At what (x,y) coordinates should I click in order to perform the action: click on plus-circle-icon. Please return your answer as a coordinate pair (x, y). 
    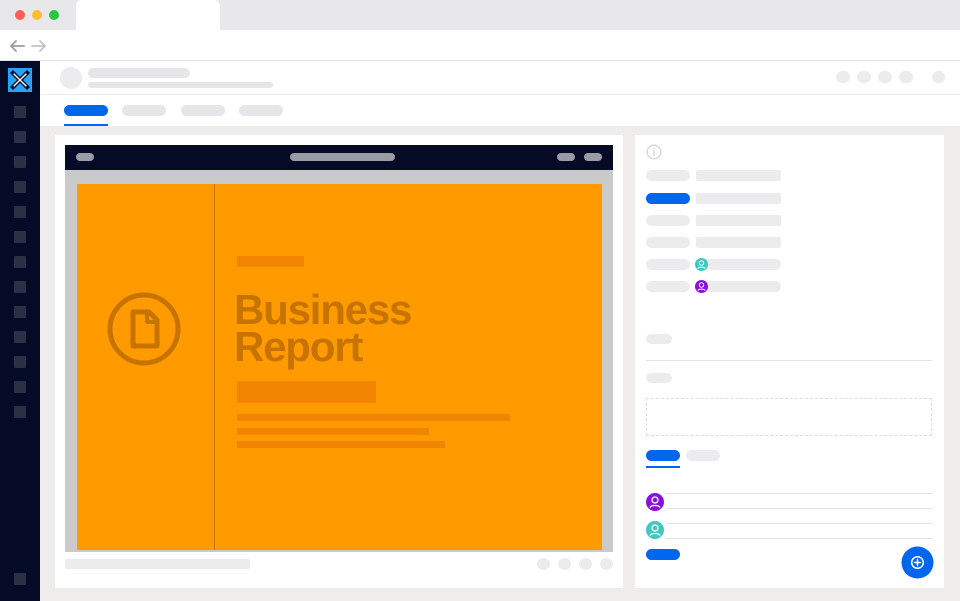
    Looking at the image, I should click on (917, 562).